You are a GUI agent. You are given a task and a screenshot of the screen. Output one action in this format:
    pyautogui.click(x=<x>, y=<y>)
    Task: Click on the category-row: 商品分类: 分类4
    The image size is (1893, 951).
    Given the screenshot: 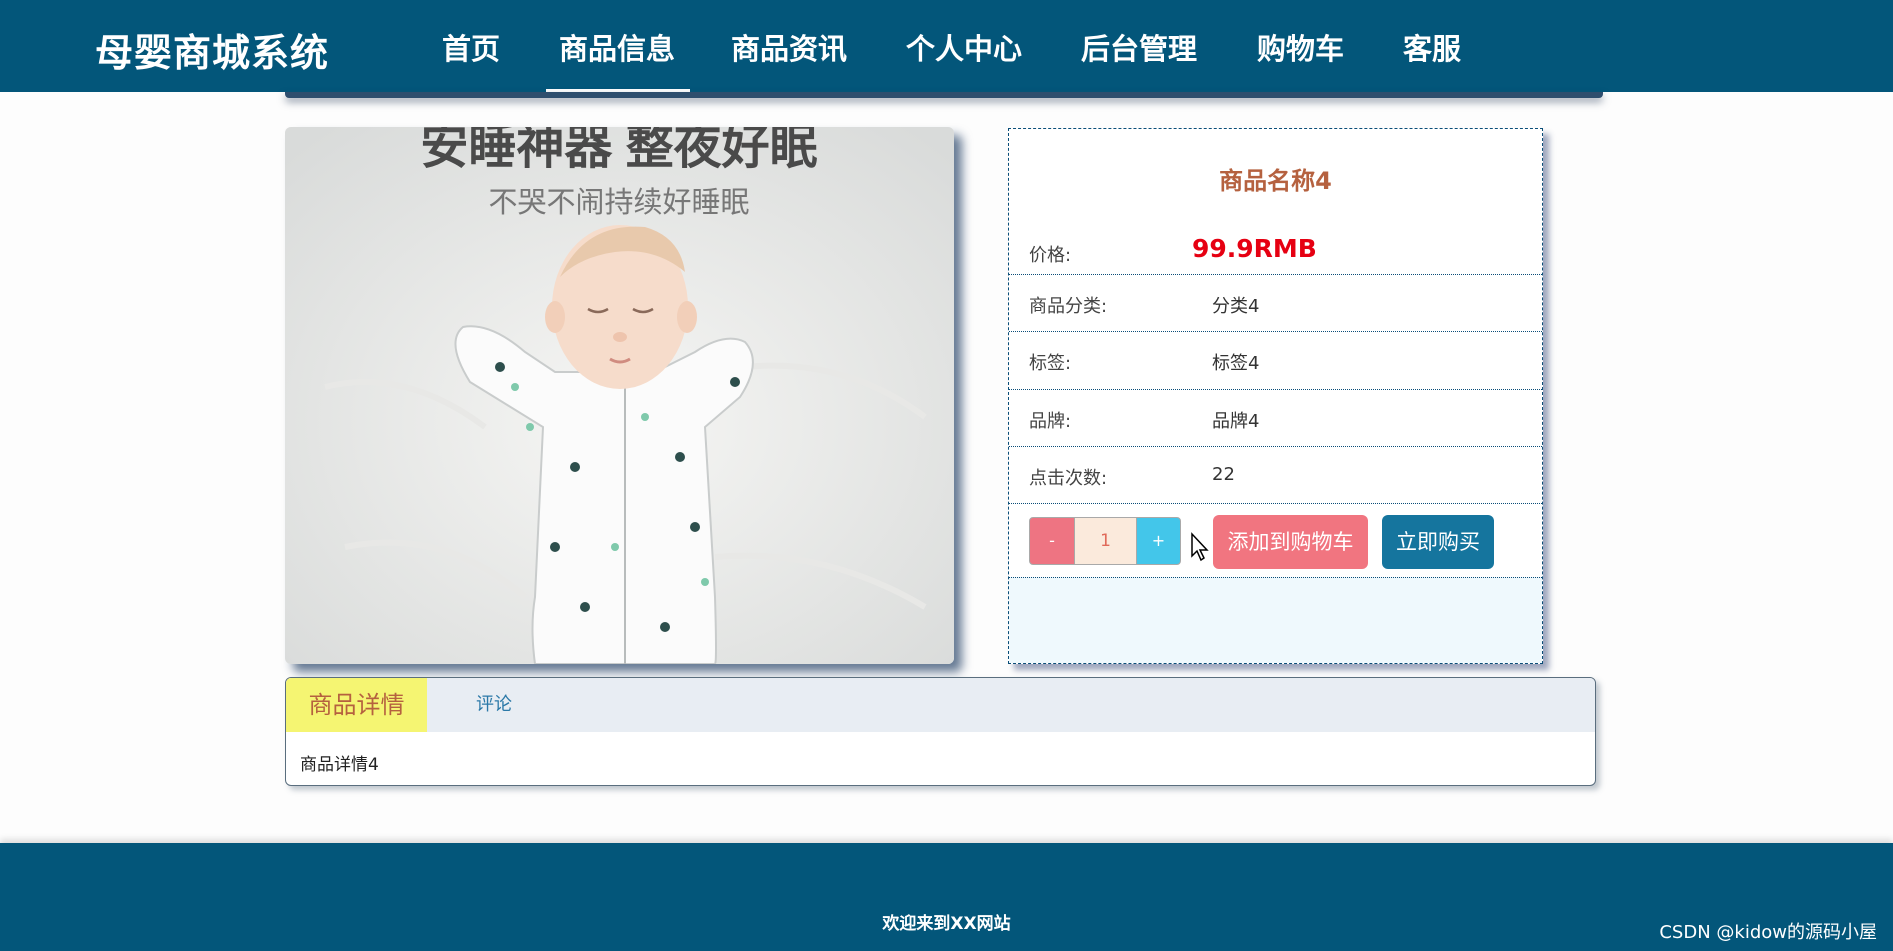 What is the action you would take?
    pyautogui.click(x=1275, y=303)
    